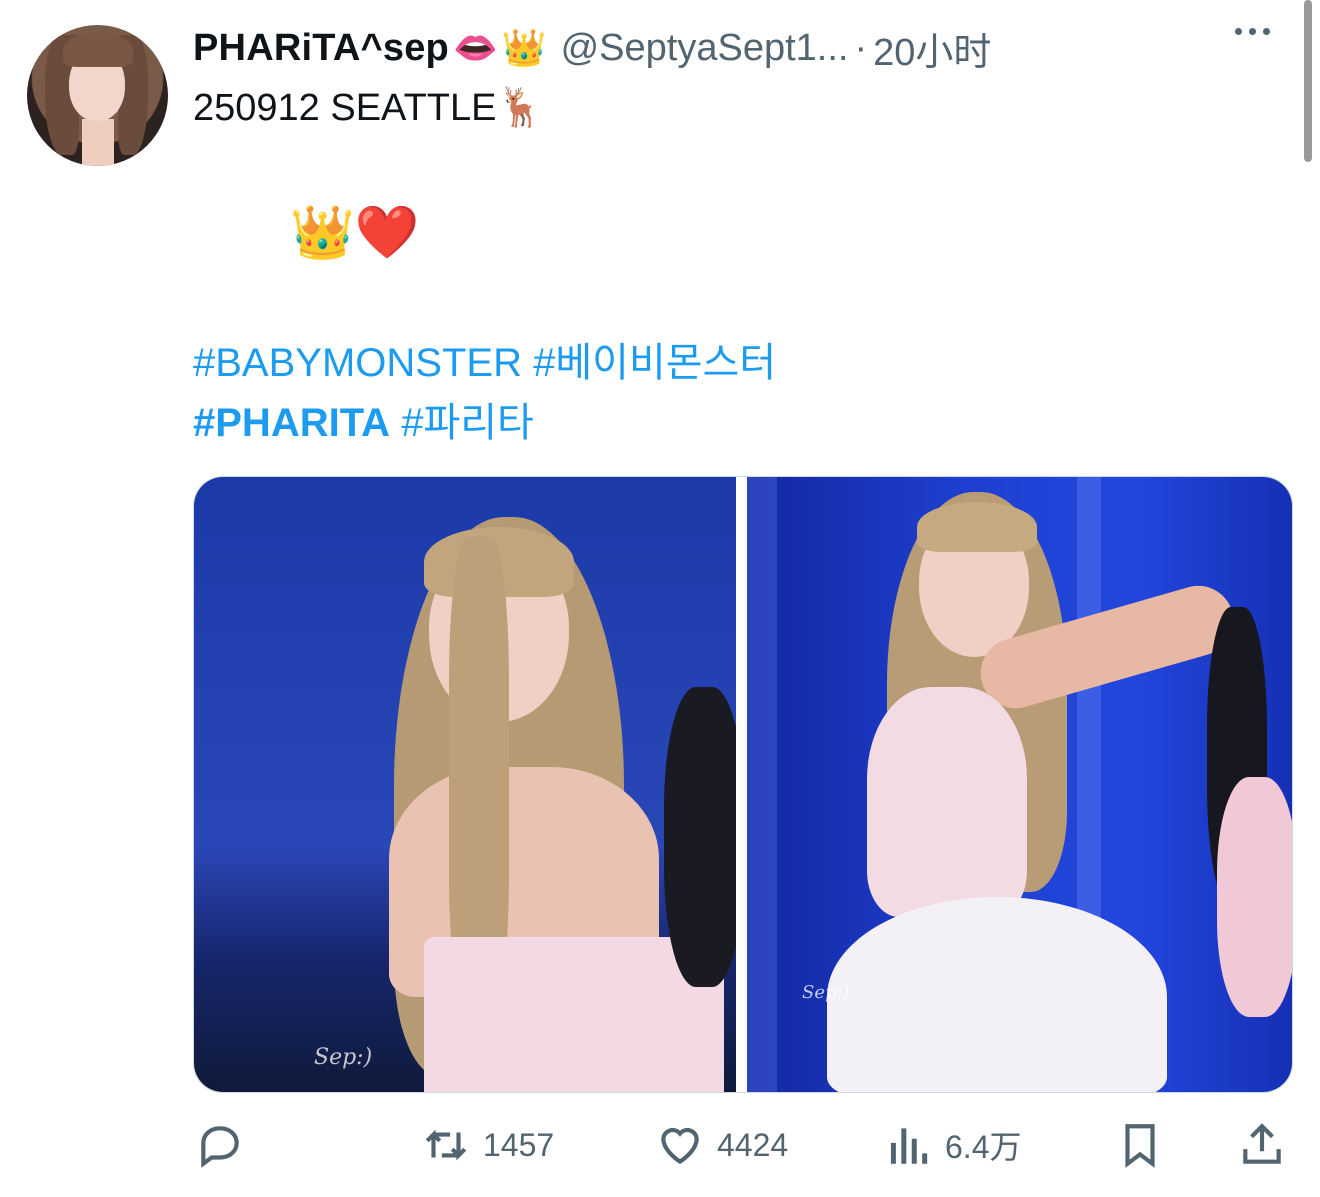  What do you see at coordinates (1308, 81) in the screenshot?
I see `scrollbar` at bounding box center [1308, 81].